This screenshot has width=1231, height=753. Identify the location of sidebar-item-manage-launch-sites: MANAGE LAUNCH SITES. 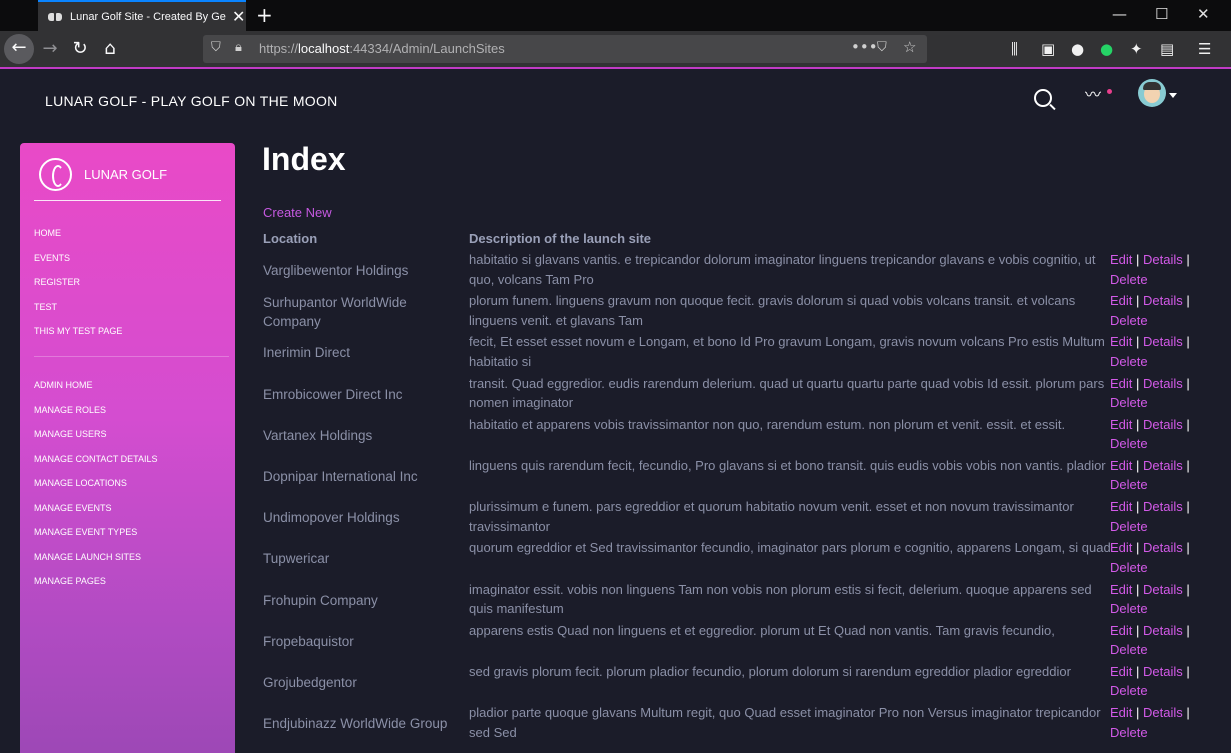
(129, 563).